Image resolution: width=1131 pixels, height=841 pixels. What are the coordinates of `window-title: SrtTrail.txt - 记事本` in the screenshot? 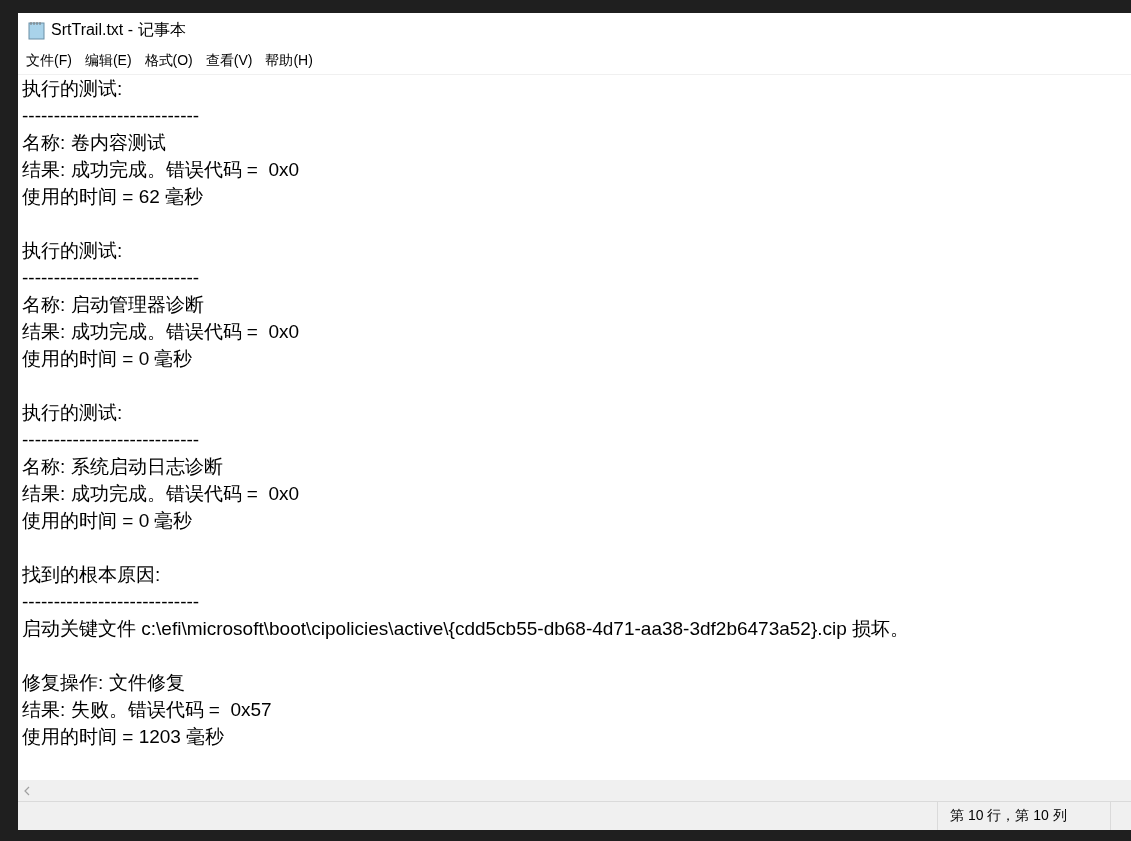 It's located at (118, 30).